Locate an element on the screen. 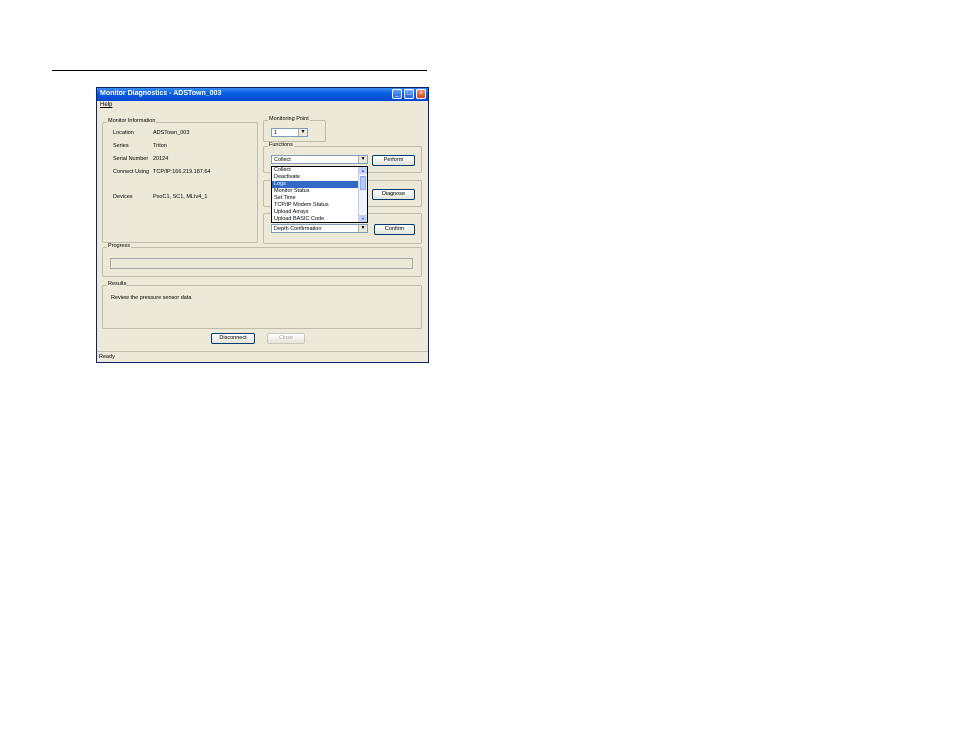  monitor-information-label: Monitor Information is located at coordinates (132, 121).